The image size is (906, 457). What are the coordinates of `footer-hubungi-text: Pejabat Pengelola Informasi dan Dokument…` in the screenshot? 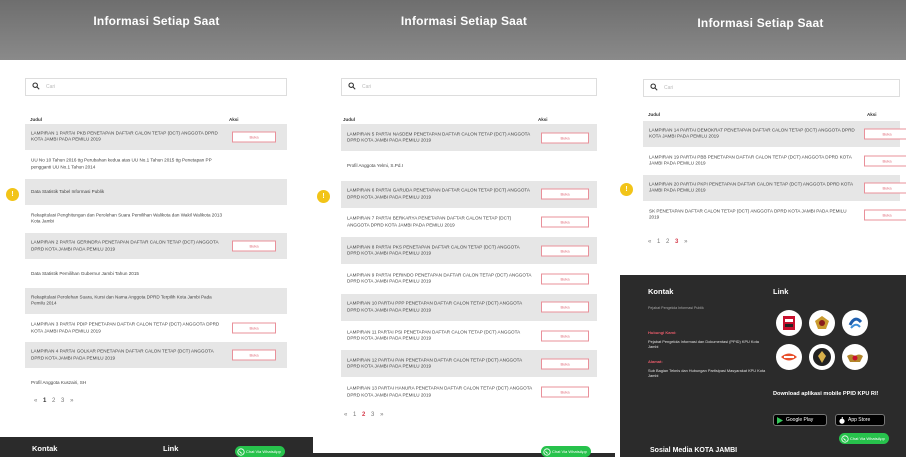 It's located at (703, 344).